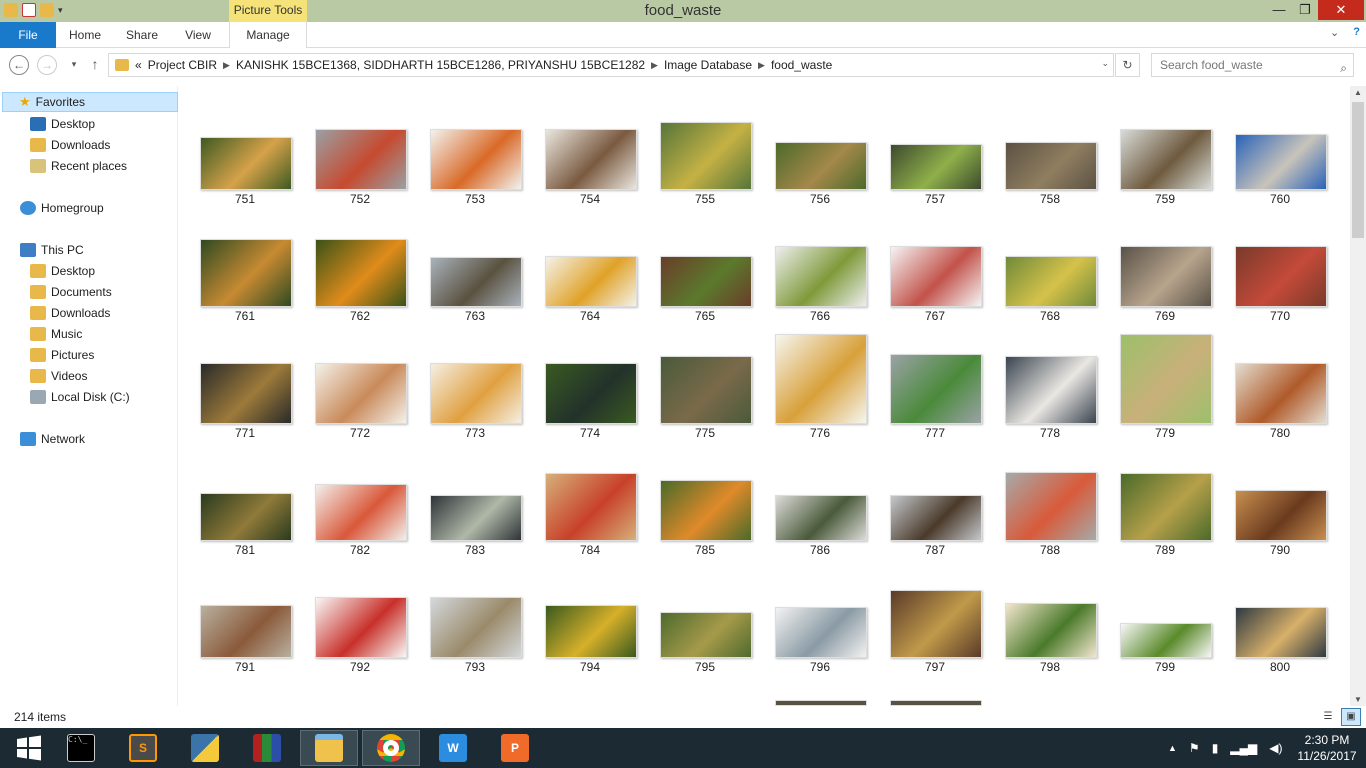 Image resolution: width=1366 pixels, height=768 pixels. What do you see at coordinates (453, 748) in the screenshot?
I see `taskbar-wps-writer: W` at bounding box center [453, 748].